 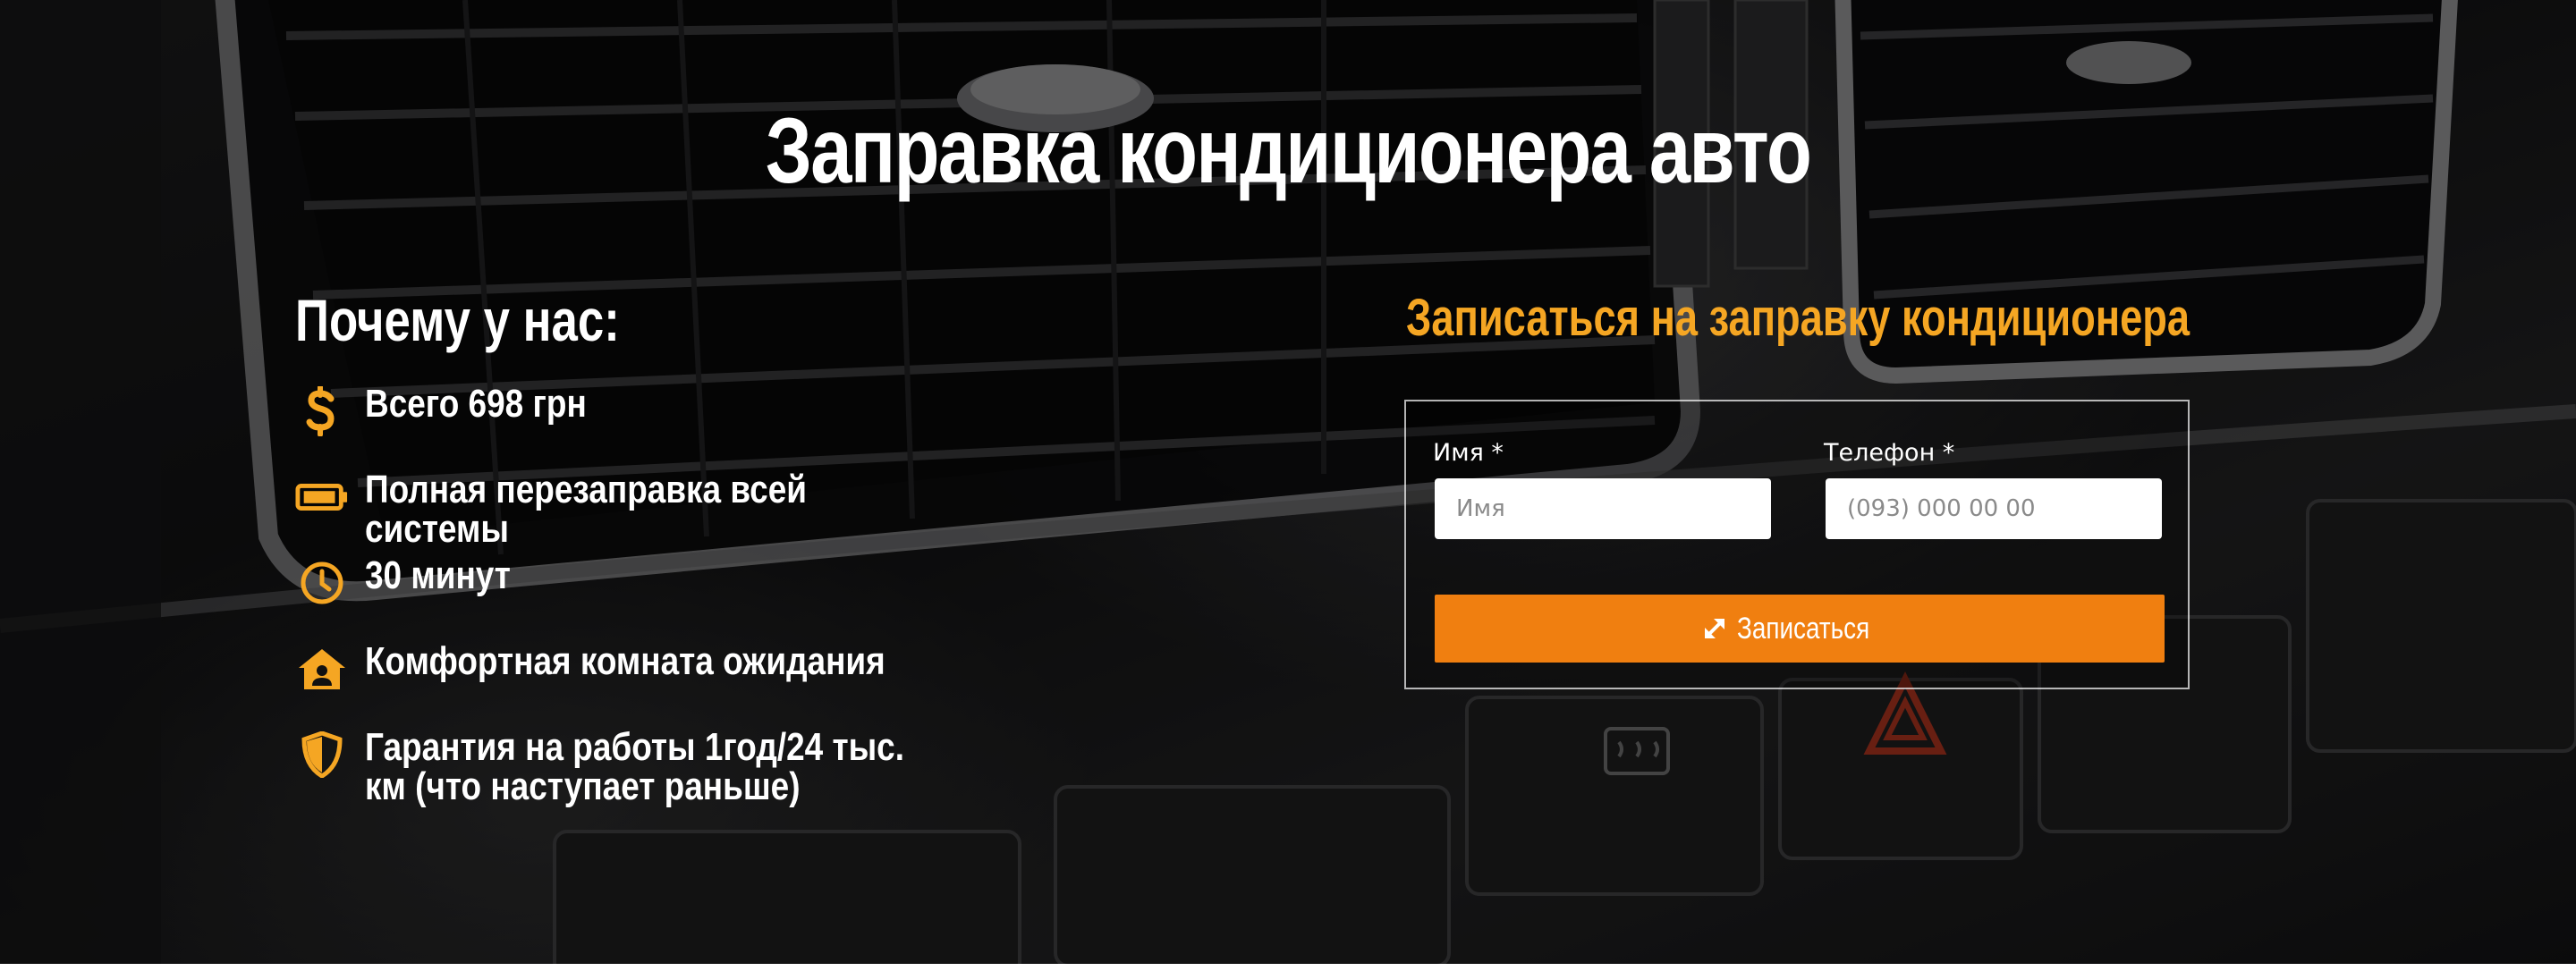 What do you see at coordinates (1797, 544) in the screenshot?
I see `appointment-form: Имя * Телефон * Записаться` at bounding box center [1797, 544].